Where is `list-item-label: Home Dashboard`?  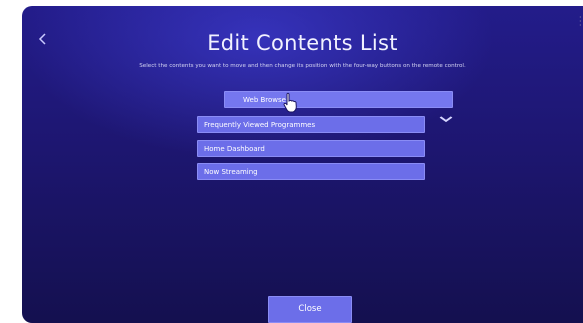
list-item-label: Home Dashboard is located at coordinates (234, 149).